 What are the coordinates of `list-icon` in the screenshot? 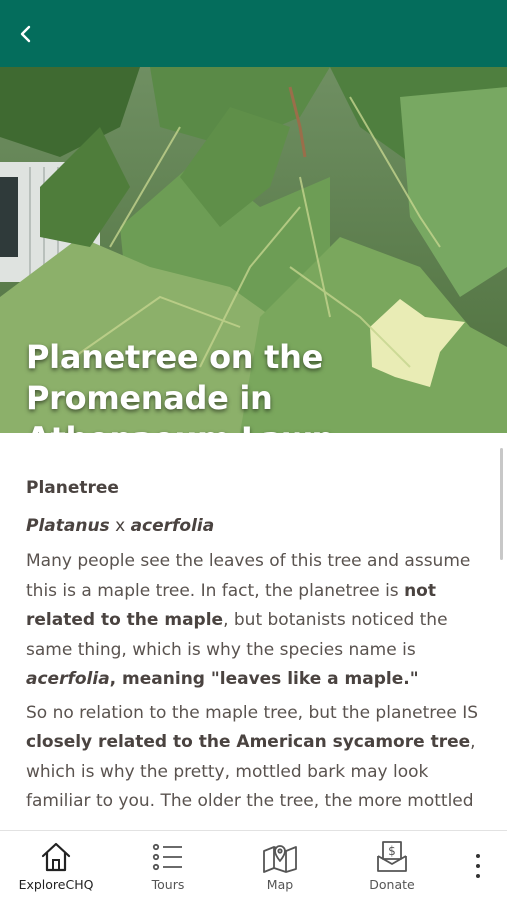 It's located at (167, 857).